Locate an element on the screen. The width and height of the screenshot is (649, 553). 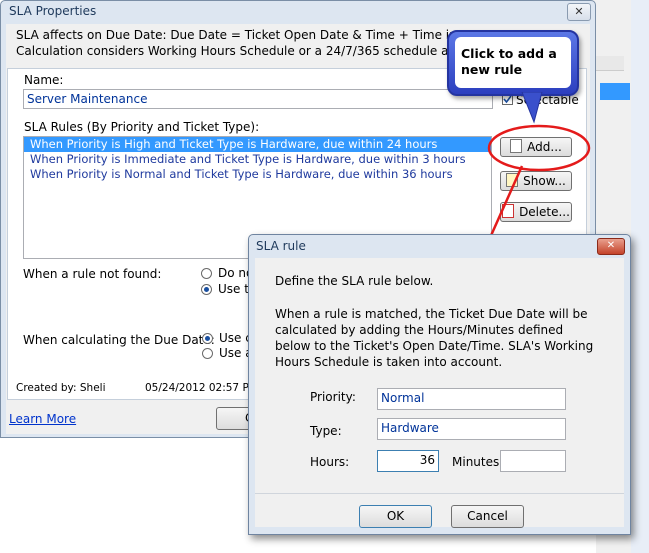
dialog-description-line: Hours Schedule is taken into account. is located at coordinates (389, 362).